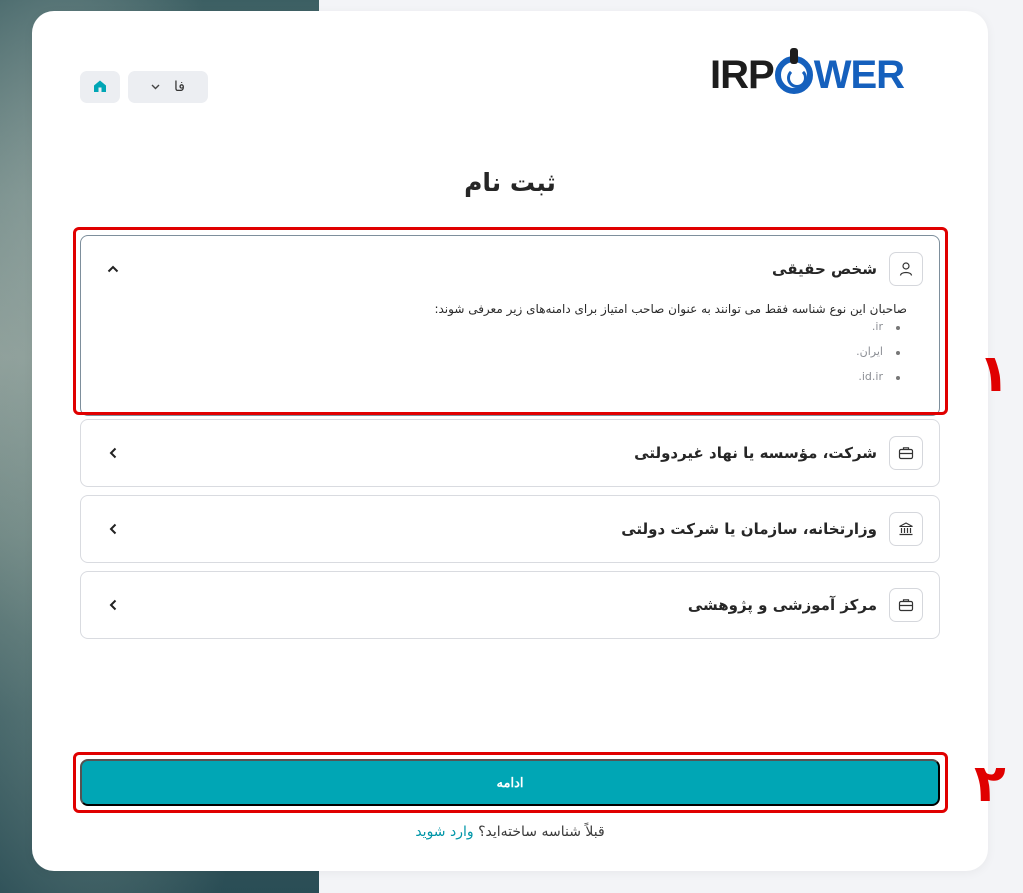  Describe the element at coordinates (755, 453) in the screenshot. I see `accordion-label: شرکت، مؤسسه یا نهاد غیردولتی` at that location.